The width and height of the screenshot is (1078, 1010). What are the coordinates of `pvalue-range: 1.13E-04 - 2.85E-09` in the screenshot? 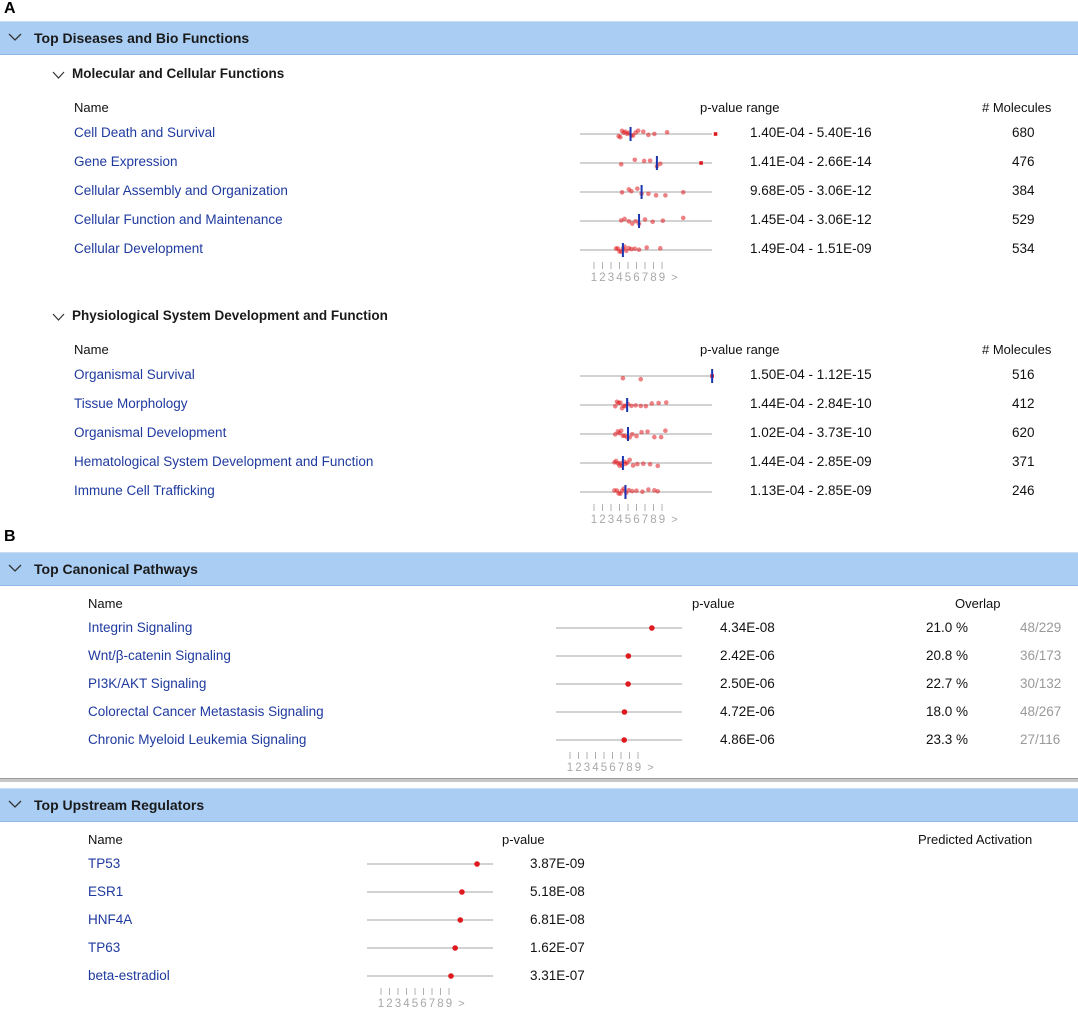 It's located at (811, 490).